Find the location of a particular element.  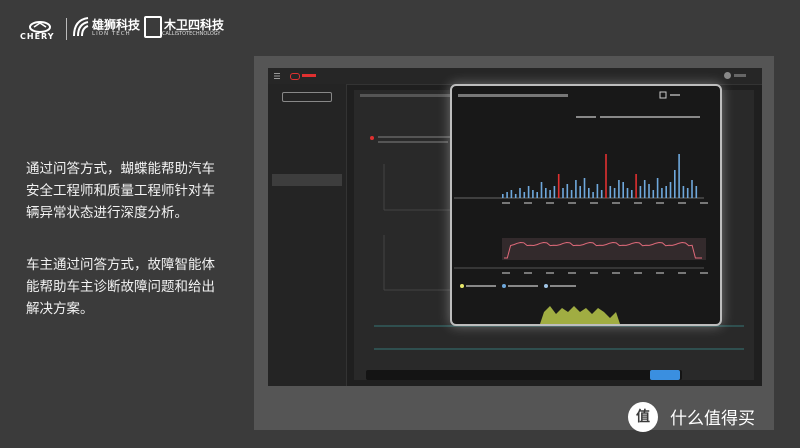

chat-input is located at coordinates (524, 375).